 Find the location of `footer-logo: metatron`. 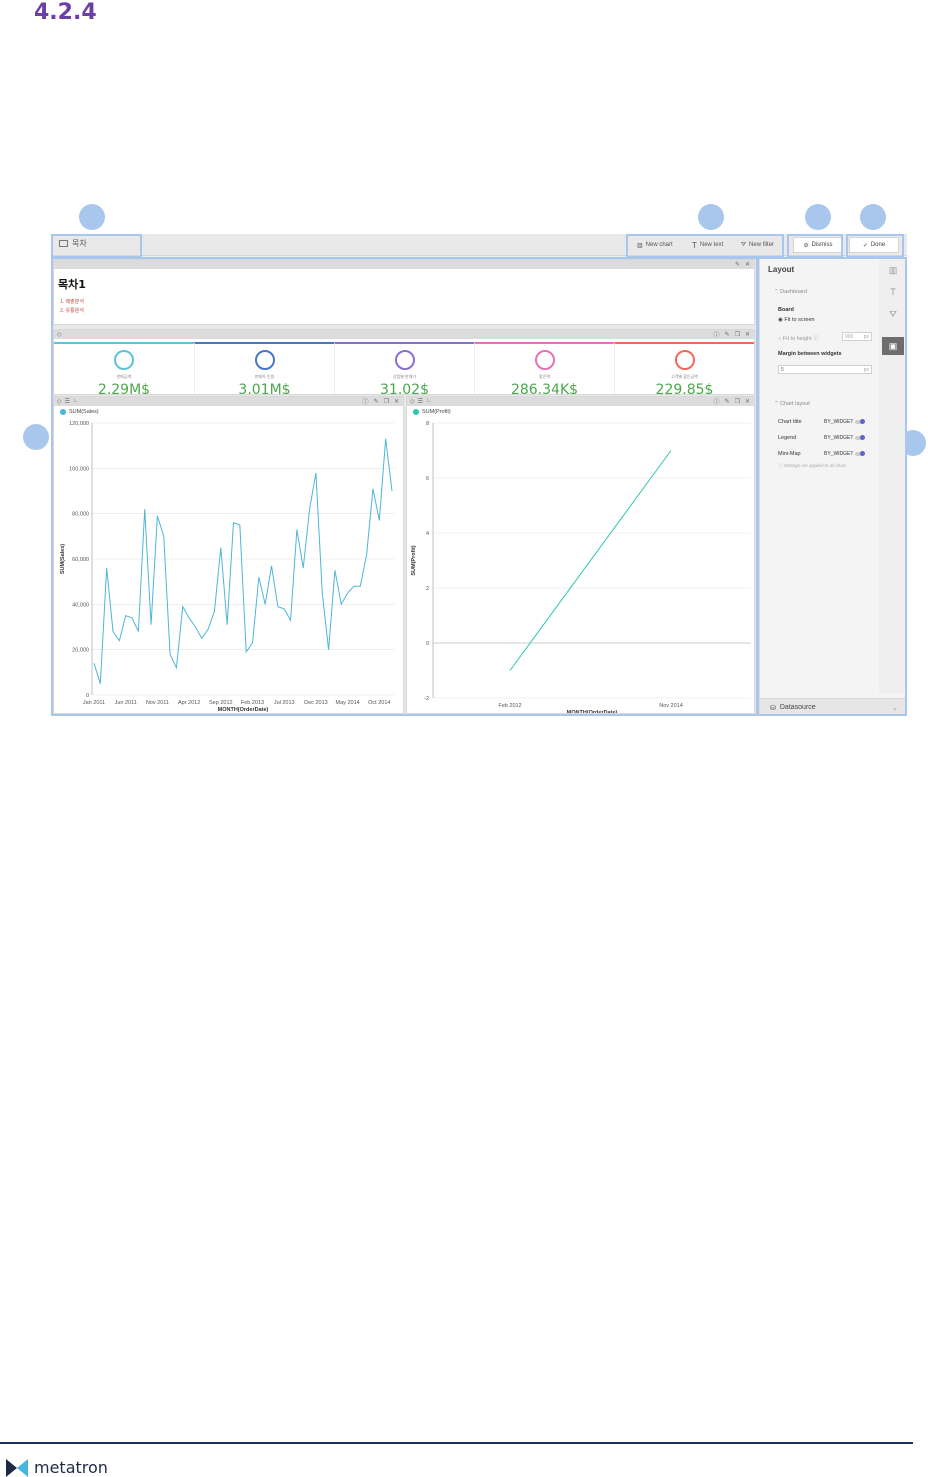

footer-logo: metatron is located at coordinates (57, 1467).